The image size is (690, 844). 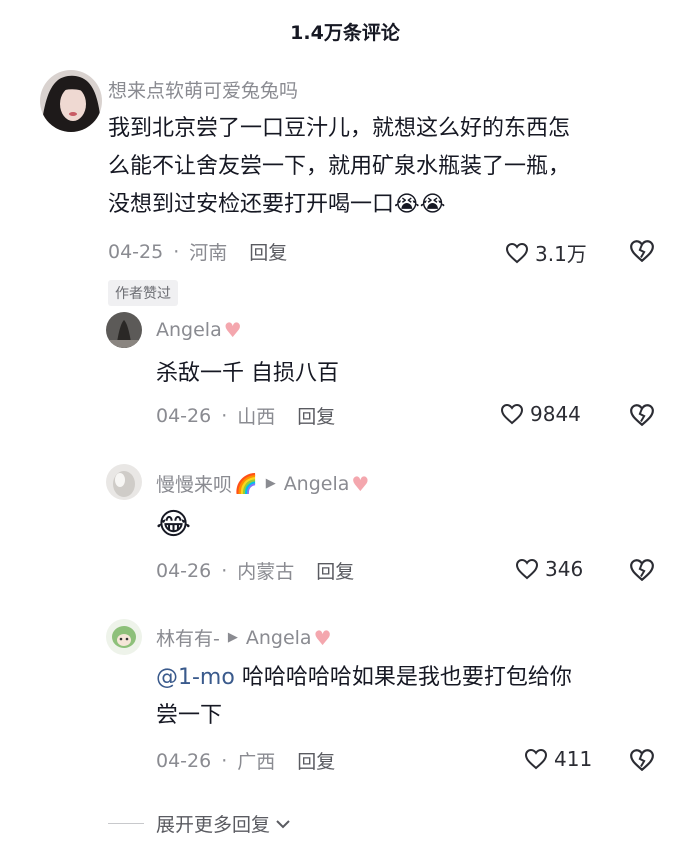 I want to click on reply-username: 林有有- ▶ Angela ♥, so click(x=244, y=637).